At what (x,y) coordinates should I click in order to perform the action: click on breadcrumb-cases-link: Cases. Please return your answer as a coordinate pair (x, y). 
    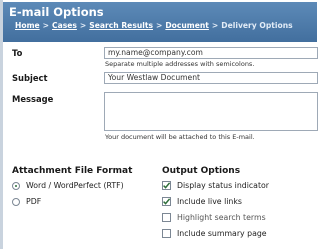
    Looking at the image, I should click on (64, 25).